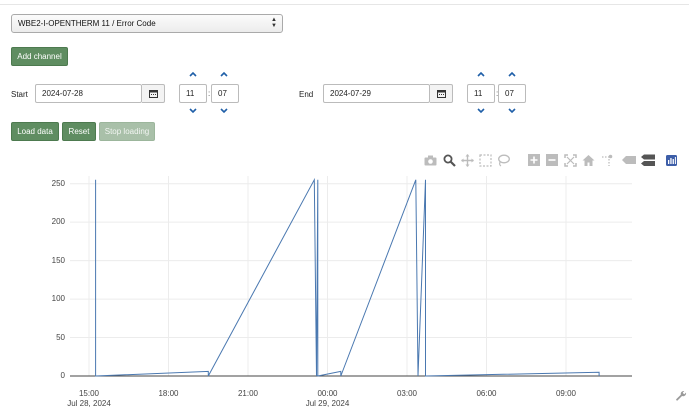 Image resolution: width=689 pixels, height=411 pixels. I want to click on end-calendar-button, so click(441, 93).